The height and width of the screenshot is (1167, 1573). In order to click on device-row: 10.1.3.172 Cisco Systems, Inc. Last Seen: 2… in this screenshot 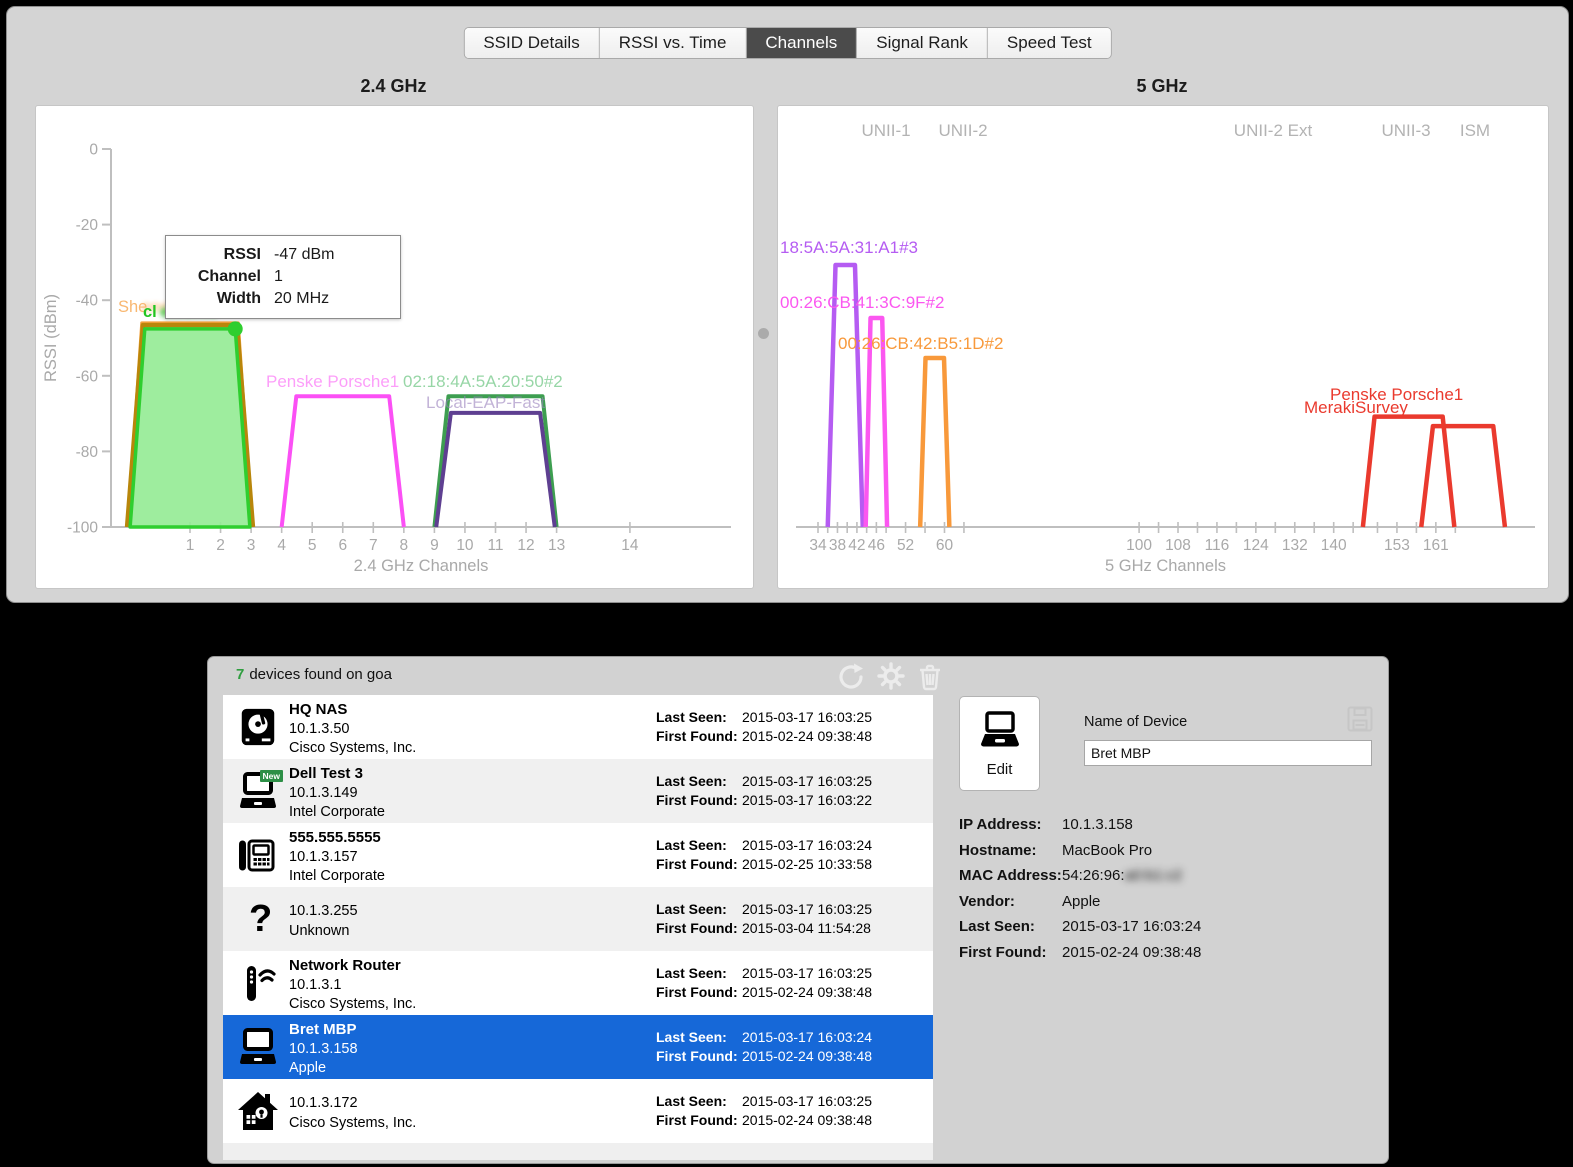, I will do `click(578, 1111)`.